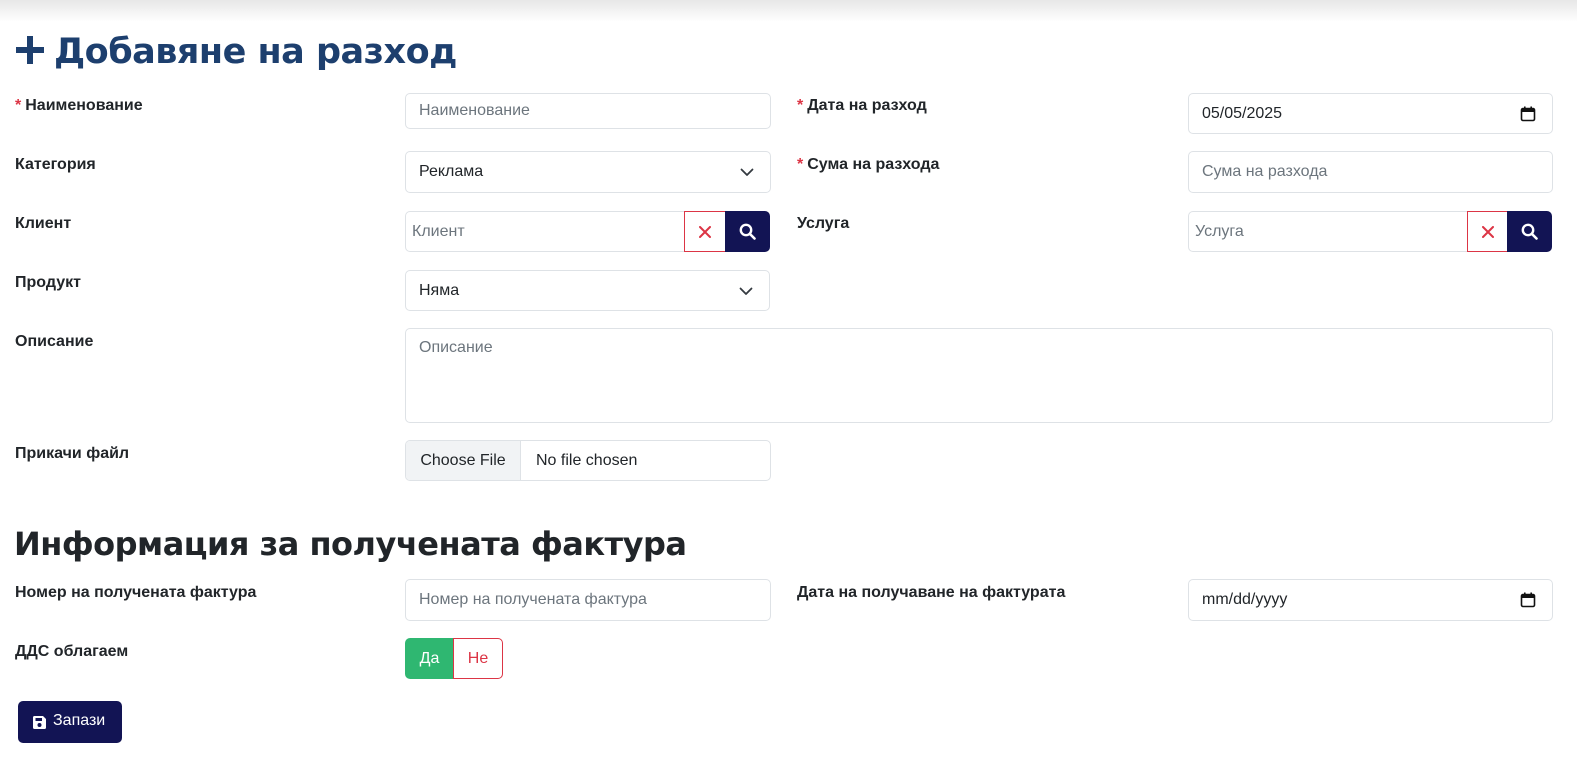  What do you see at coordinates (439, 290) in the screenshot?
I see `product-selected: Няма` at bounding box center [439, 290].